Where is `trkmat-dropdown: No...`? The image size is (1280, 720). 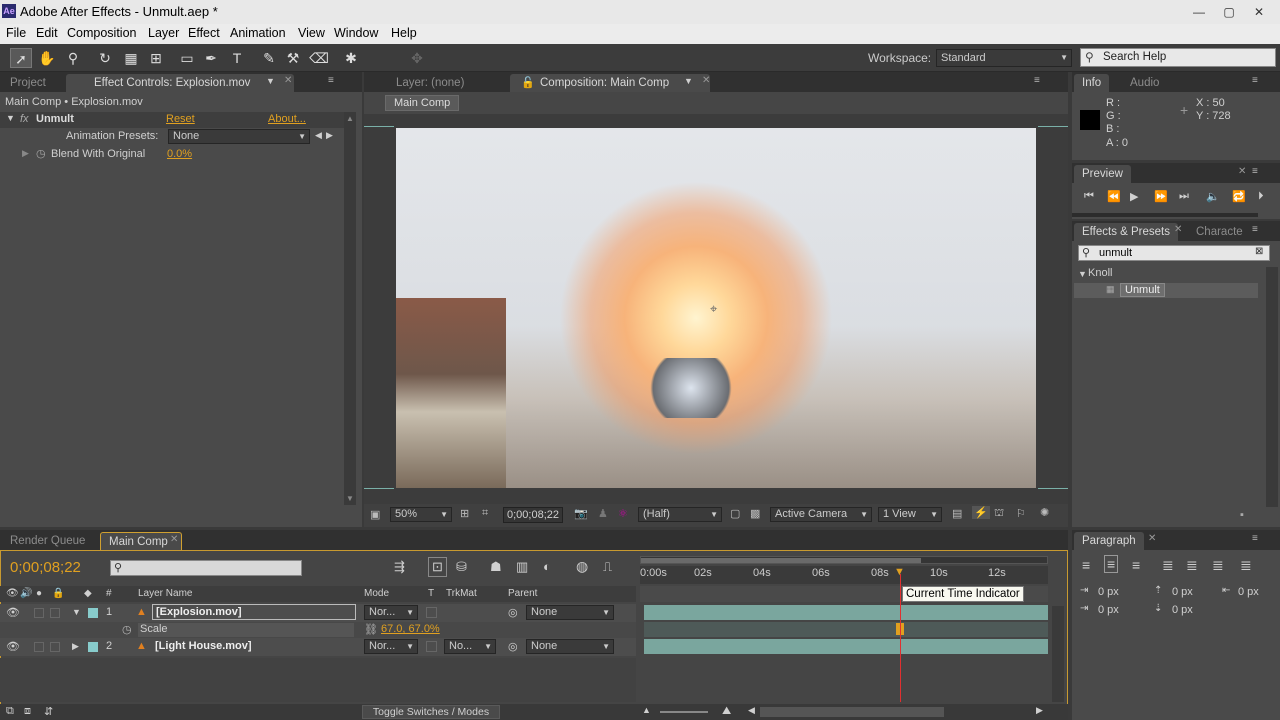 trkmat-dropdown: No... is located at coordinates (470, 646).